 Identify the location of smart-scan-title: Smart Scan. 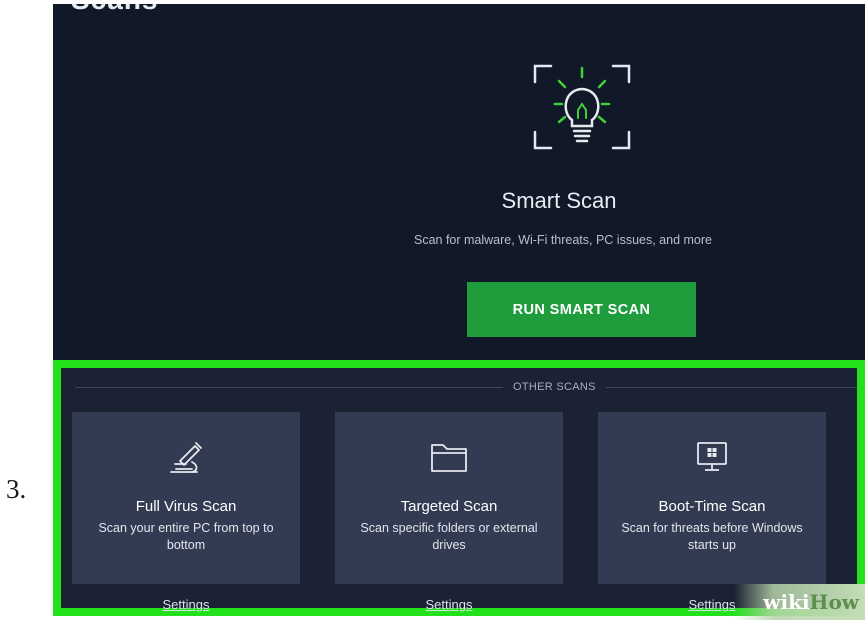
(559, 200).